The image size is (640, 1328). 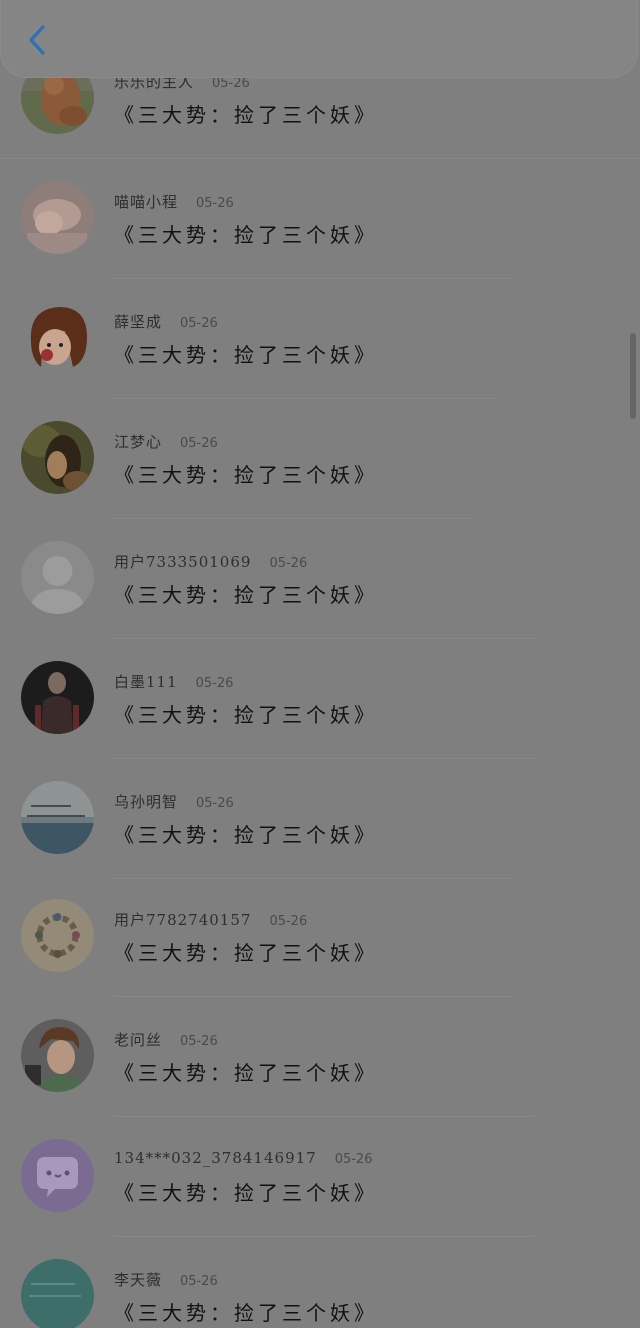 What do you see at coordinates (57, 1175) in the screenshot?
I see `chat-bubble-avatar` at bounding box center [57, 1175].